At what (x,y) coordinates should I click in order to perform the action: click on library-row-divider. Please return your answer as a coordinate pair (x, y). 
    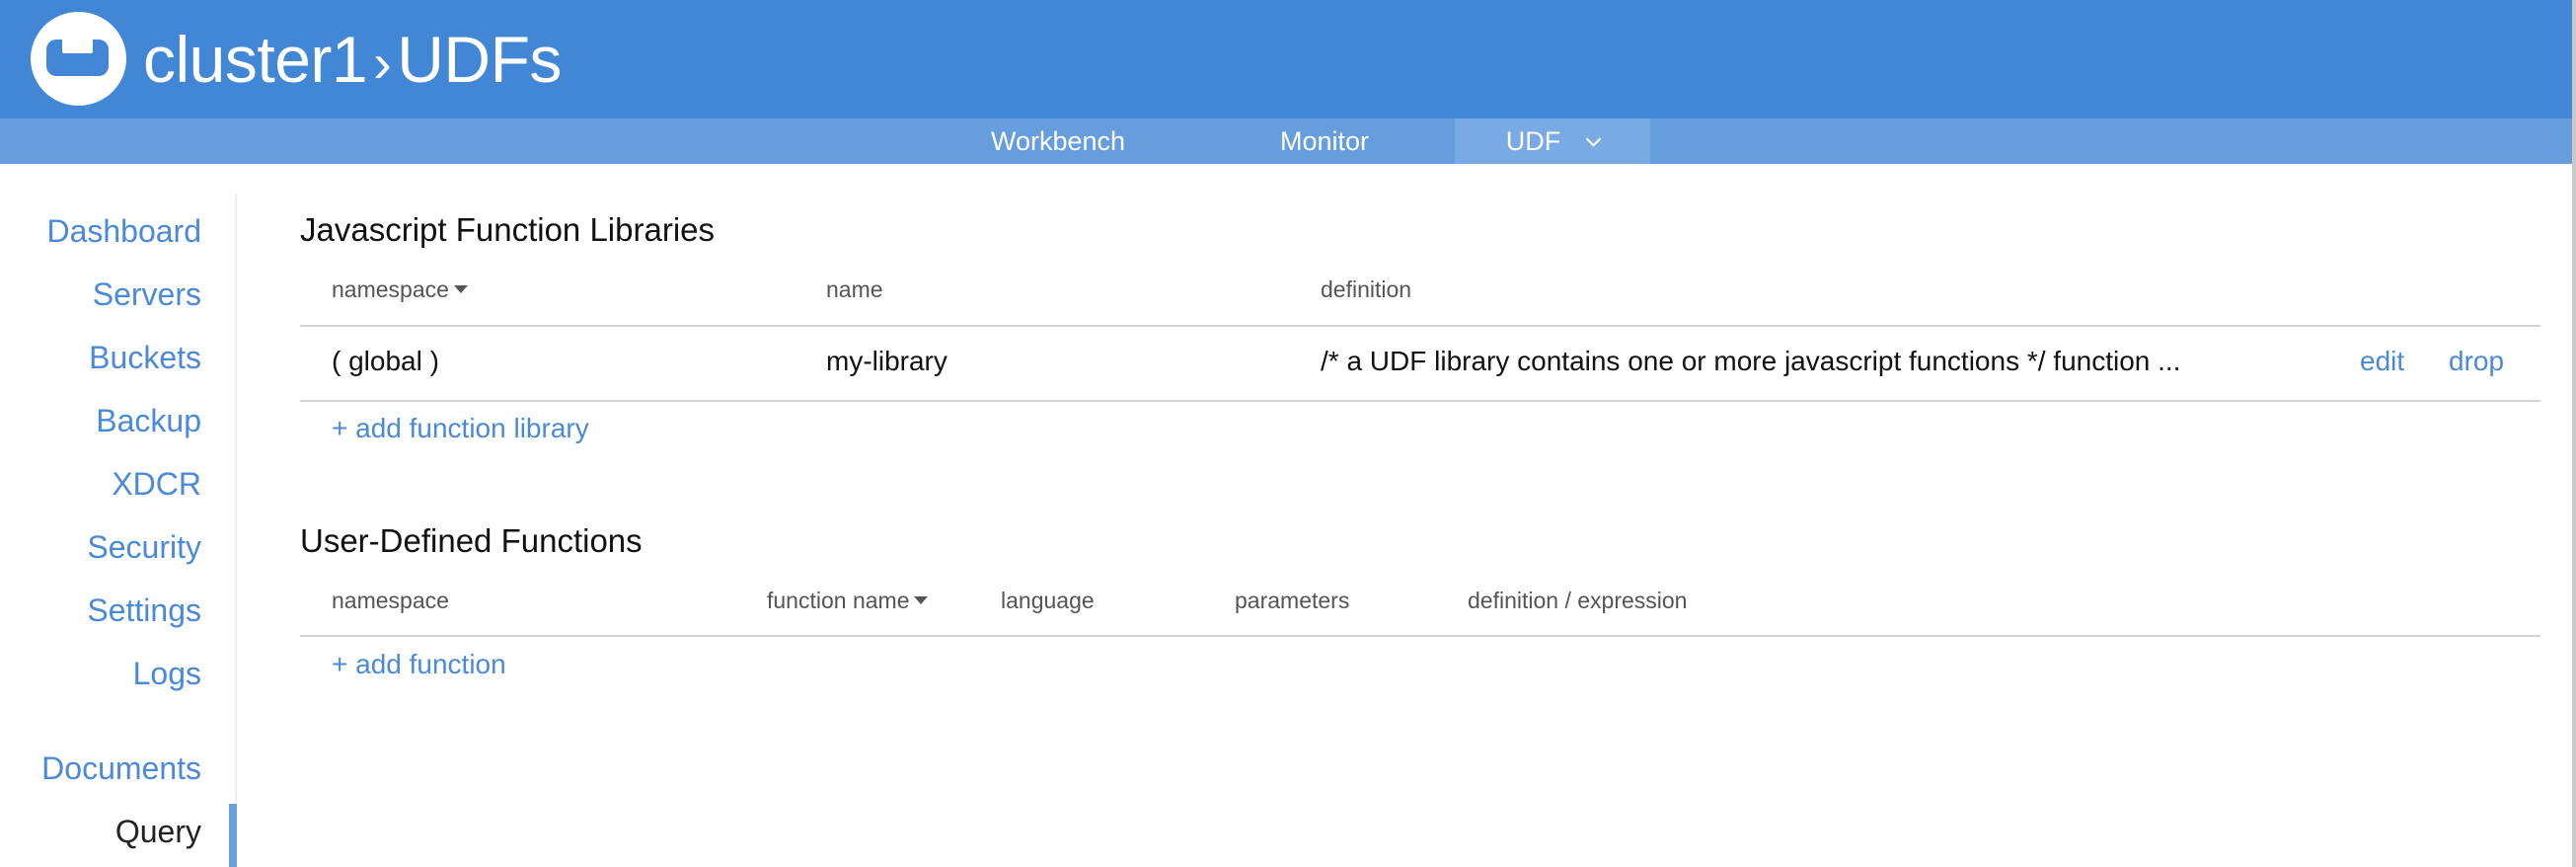
    Looking at the image, I should click on (1420, 401).